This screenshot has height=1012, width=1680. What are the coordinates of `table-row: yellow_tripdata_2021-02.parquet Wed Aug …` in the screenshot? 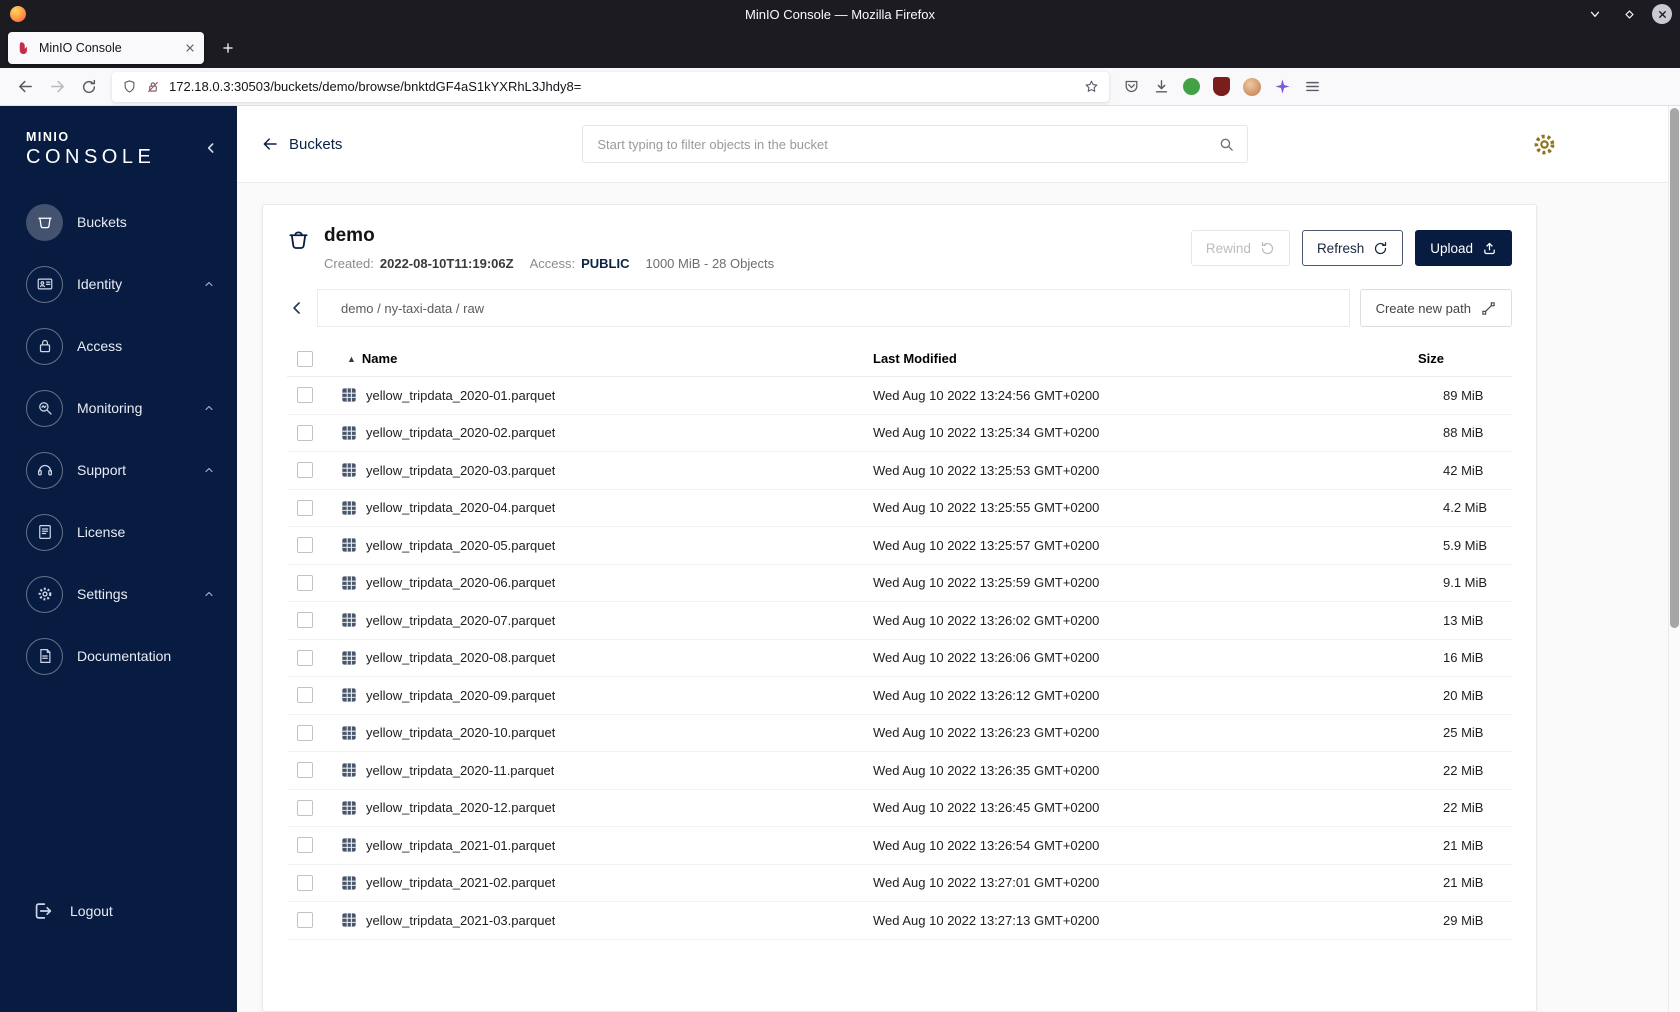 It's located at (899, 883).